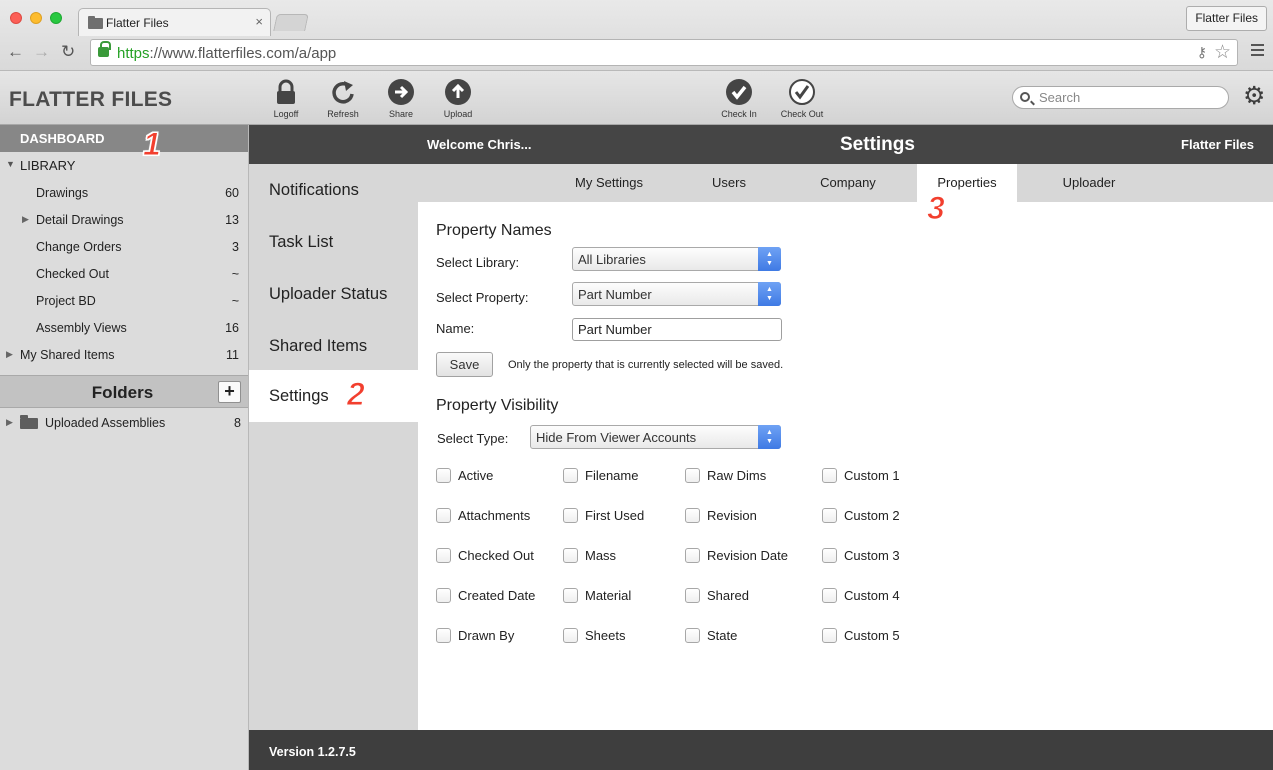 The height and width of the screenshot is (770, 1273). Describe the element at coordinates (877, 144) in the screenshot. I see `page-title: Settings` at that location.